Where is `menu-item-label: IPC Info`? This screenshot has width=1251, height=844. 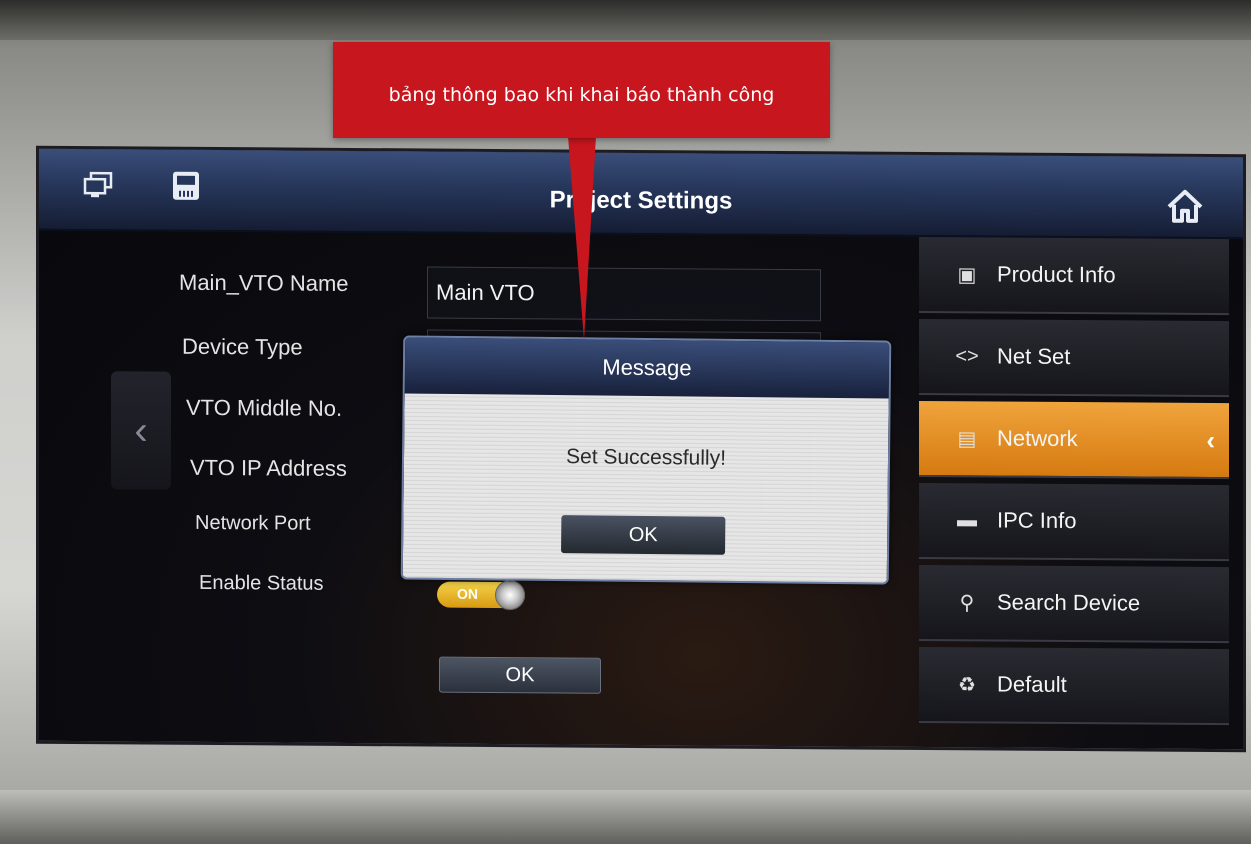
menu-item-label: IPC Info is located at coordinates (1037, 520).